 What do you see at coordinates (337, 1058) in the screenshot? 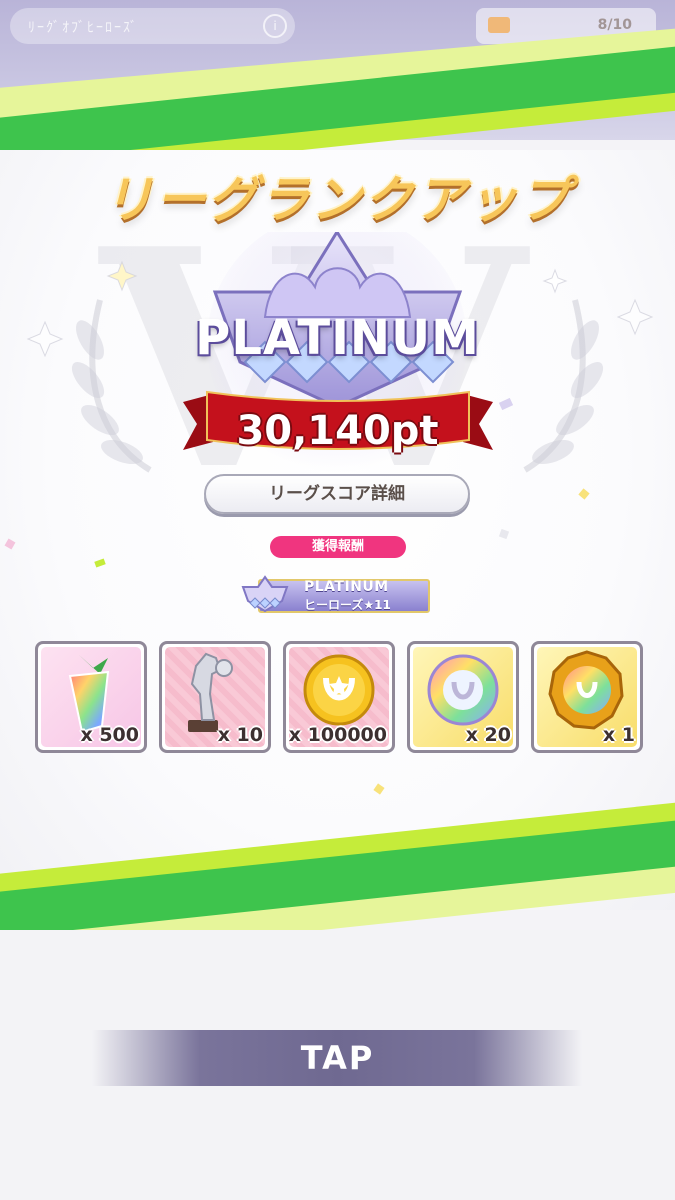
I see `tap-prompt: TAP` at bounding box center [337, 1058].